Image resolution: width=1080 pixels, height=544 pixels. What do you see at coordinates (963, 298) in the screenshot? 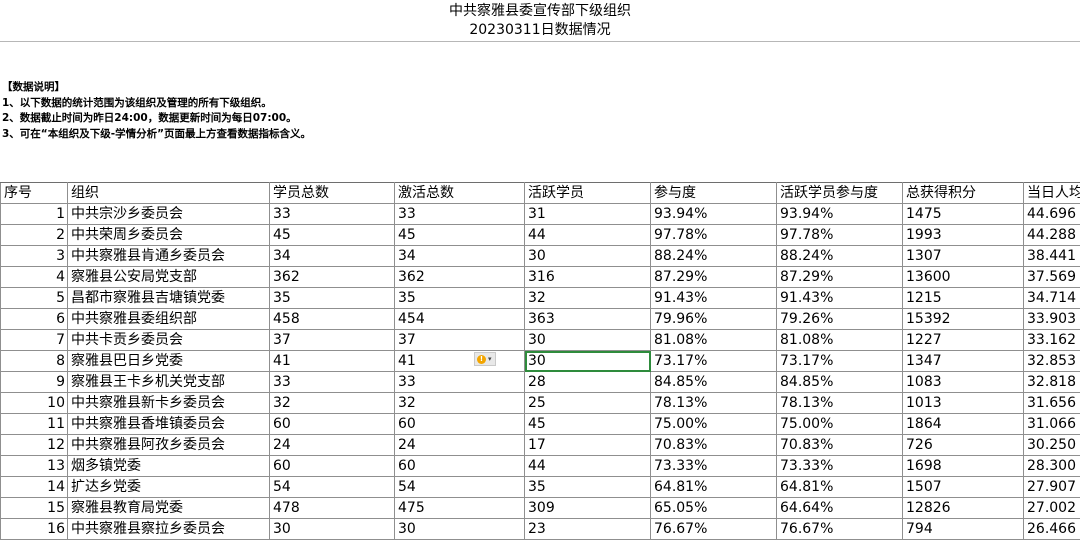
I see `cell-total-points: 1215` at bounding box center [963, 298].